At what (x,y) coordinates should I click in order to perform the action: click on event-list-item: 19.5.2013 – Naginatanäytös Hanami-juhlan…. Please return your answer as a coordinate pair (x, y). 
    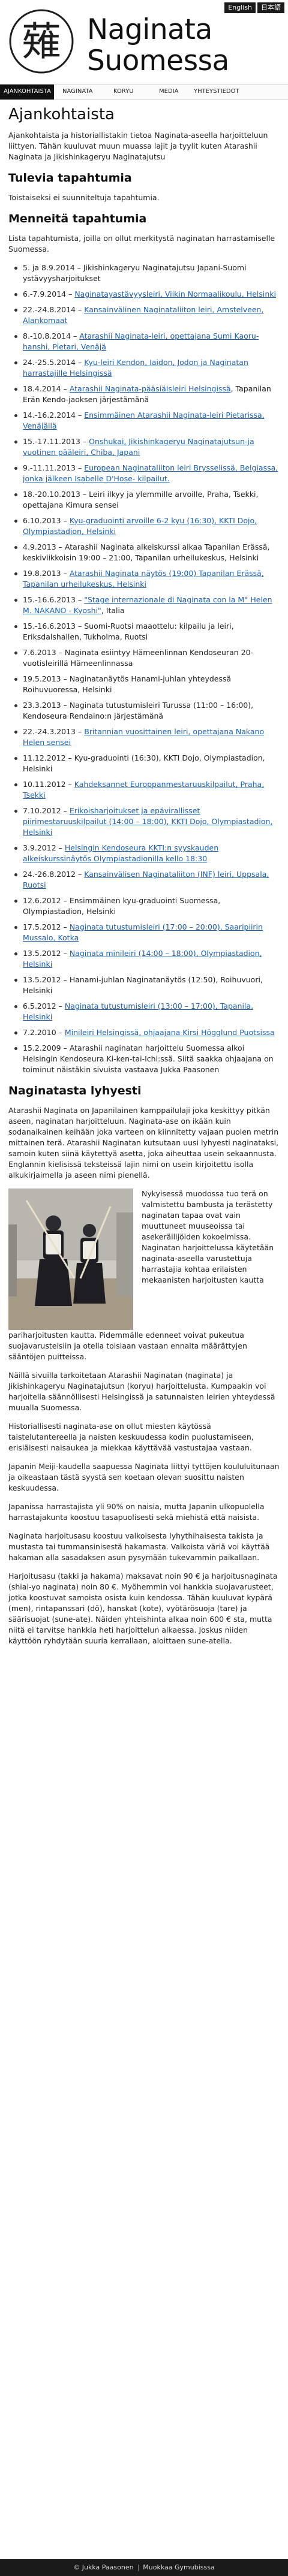
    Looking at the image, I should click on (147, 684).